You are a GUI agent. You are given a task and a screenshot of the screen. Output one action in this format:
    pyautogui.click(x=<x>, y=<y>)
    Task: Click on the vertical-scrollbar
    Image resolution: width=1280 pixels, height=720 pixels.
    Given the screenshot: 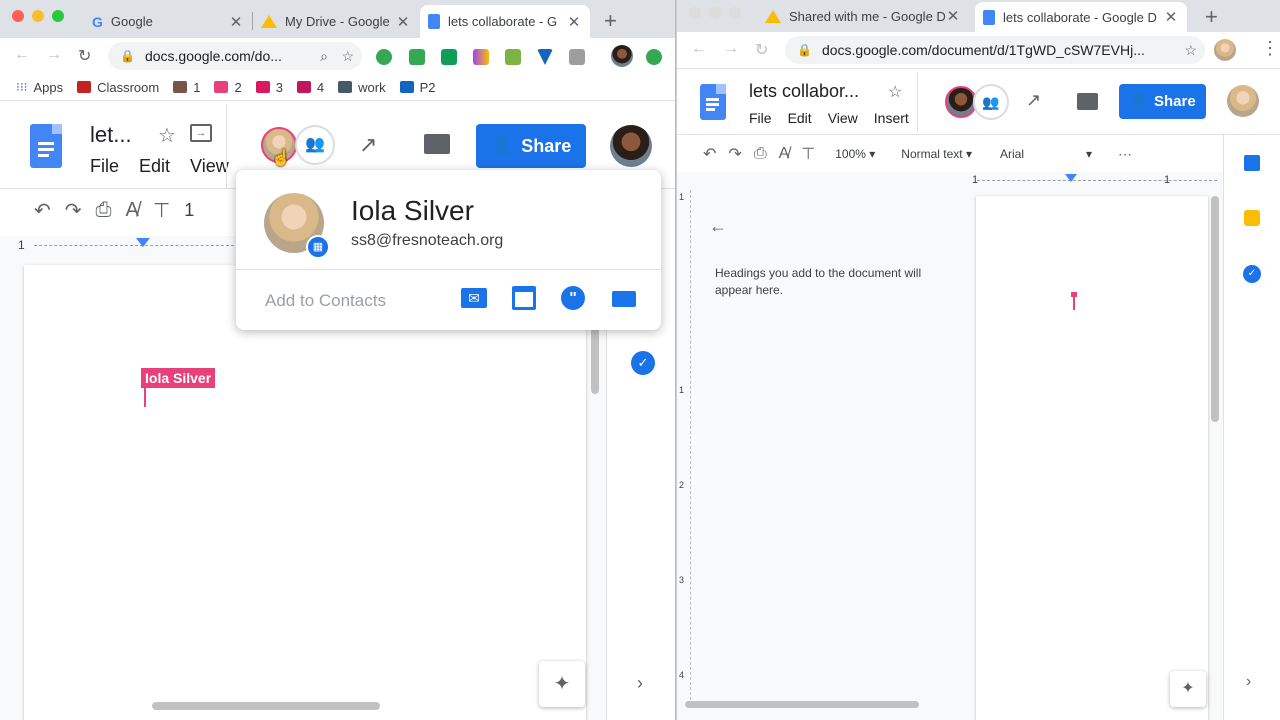 What is the action you would take?
    pyautogui.click(x=1215, y=309)
    